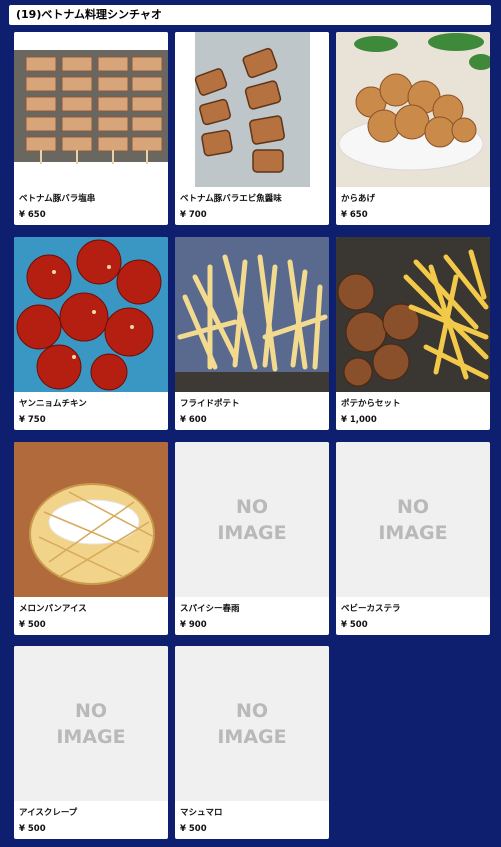 This screenshot has width=501, height=847. What do you see at coordinates (57, 199) in the screenshot?
I see `menu-item-name: ベトナム豚バラ塩串` at bounding box center [57, 199].